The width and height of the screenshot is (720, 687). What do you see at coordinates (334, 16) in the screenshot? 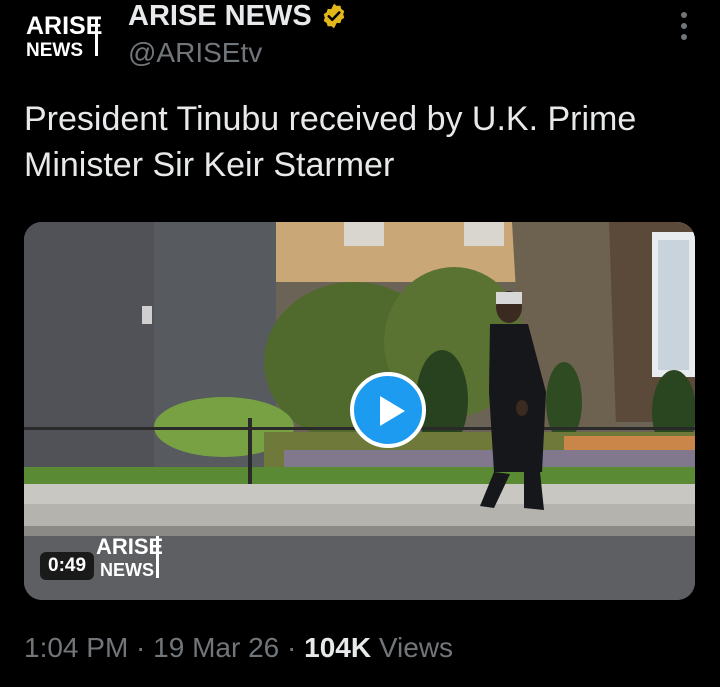
I see `verified-badge-icon` at bounding box center [334, 16].